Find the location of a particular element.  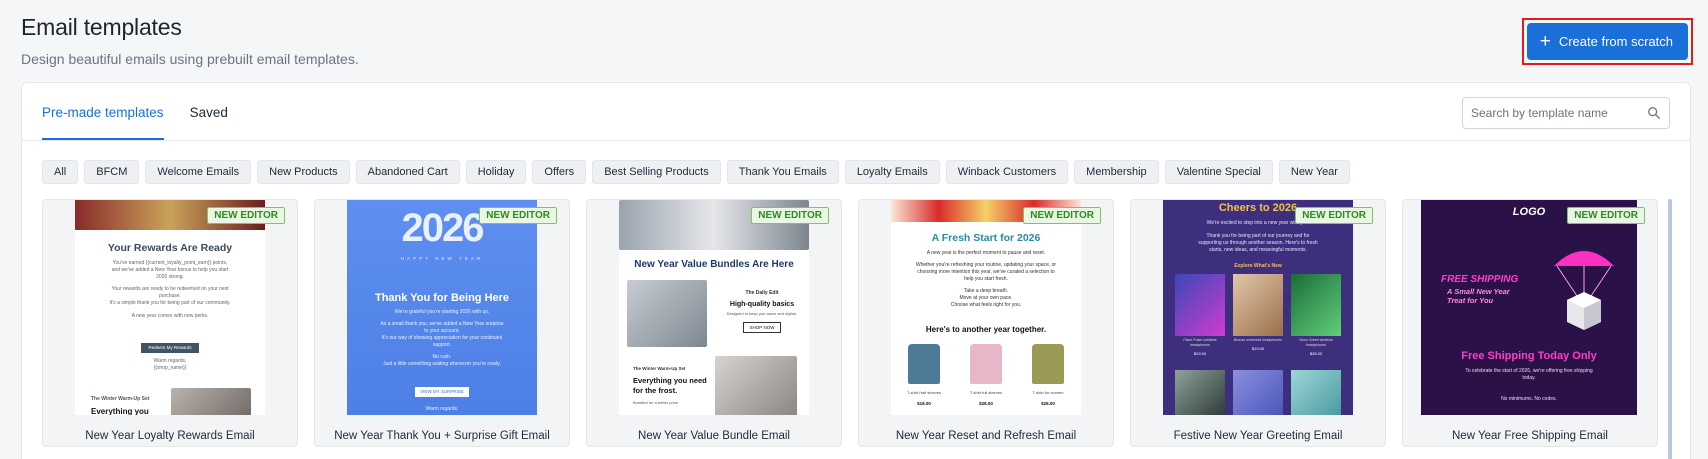

create-from-scratch-button: + Create from scratch is located at coordinates (1607, 41).